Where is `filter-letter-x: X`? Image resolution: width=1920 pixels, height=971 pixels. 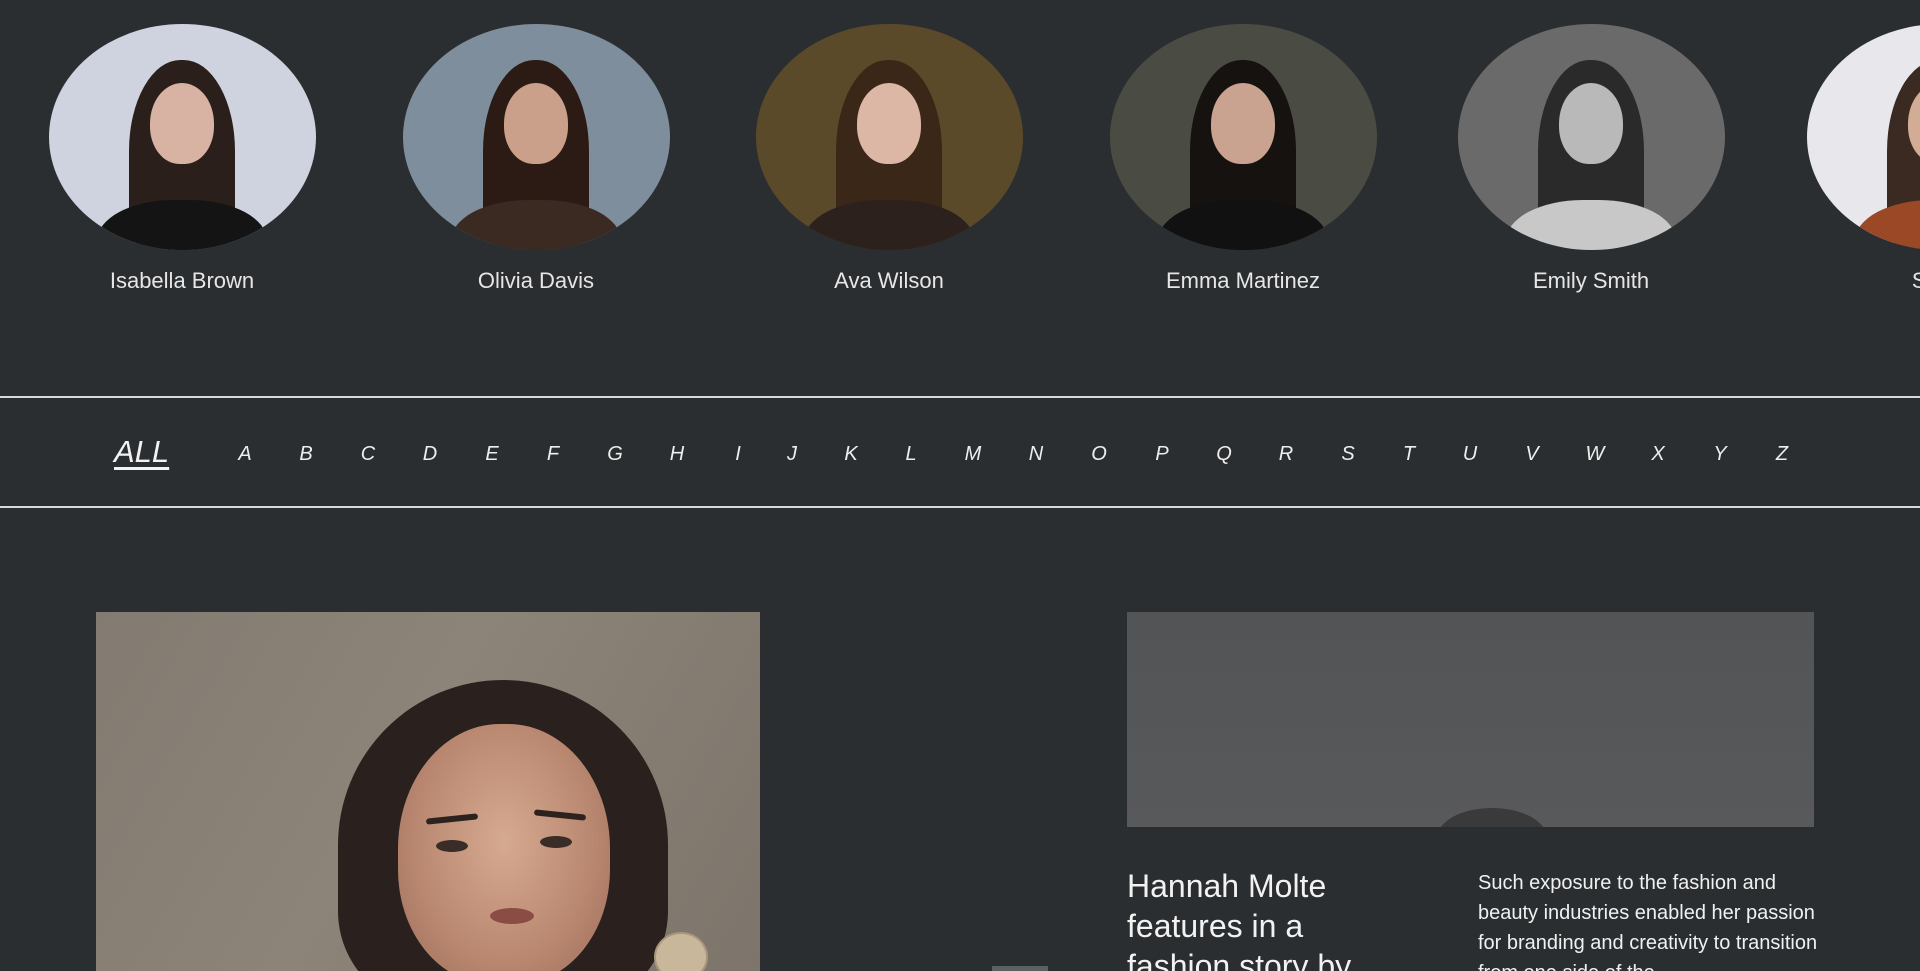 filter-letter-x: X is located at coordinates (1658, 454).